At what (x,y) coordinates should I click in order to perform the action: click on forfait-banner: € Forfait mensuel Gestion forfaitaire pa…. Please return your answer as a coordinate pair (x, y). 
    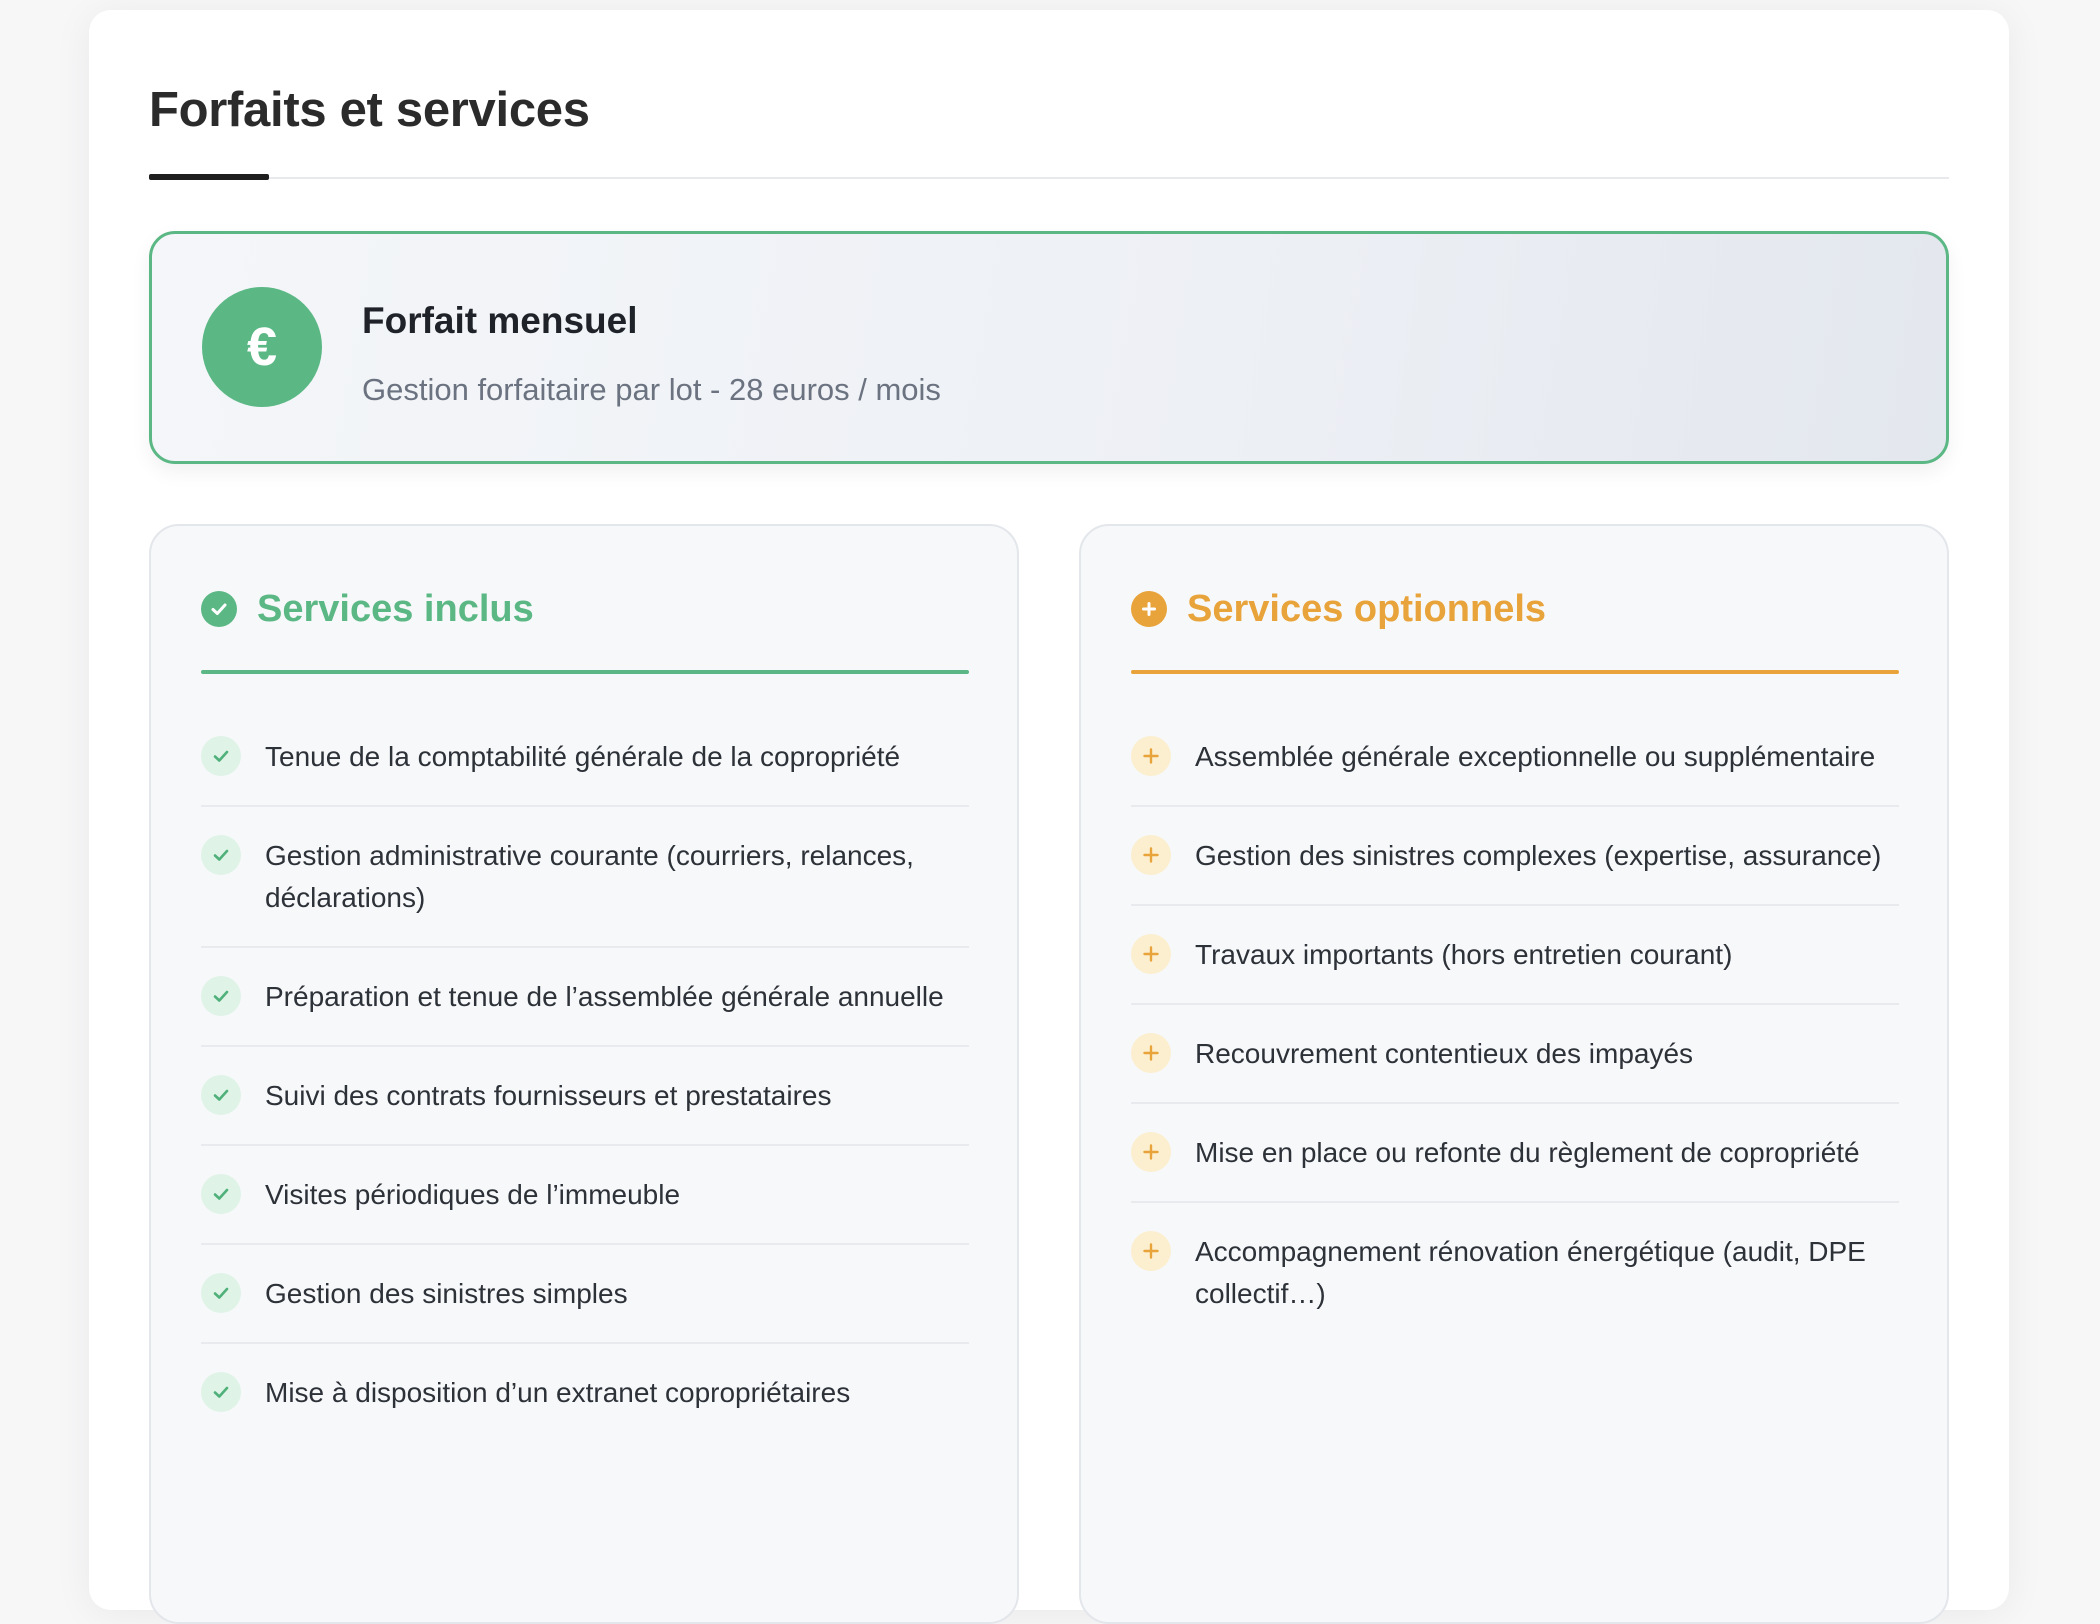
    Looking at the image, I should click on (1049, 347).